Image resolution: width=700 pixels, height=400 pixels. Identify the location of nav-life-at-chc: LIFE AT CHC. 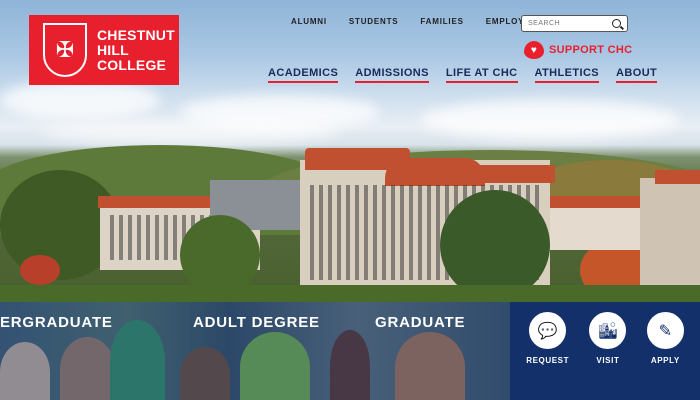
(481, 75).